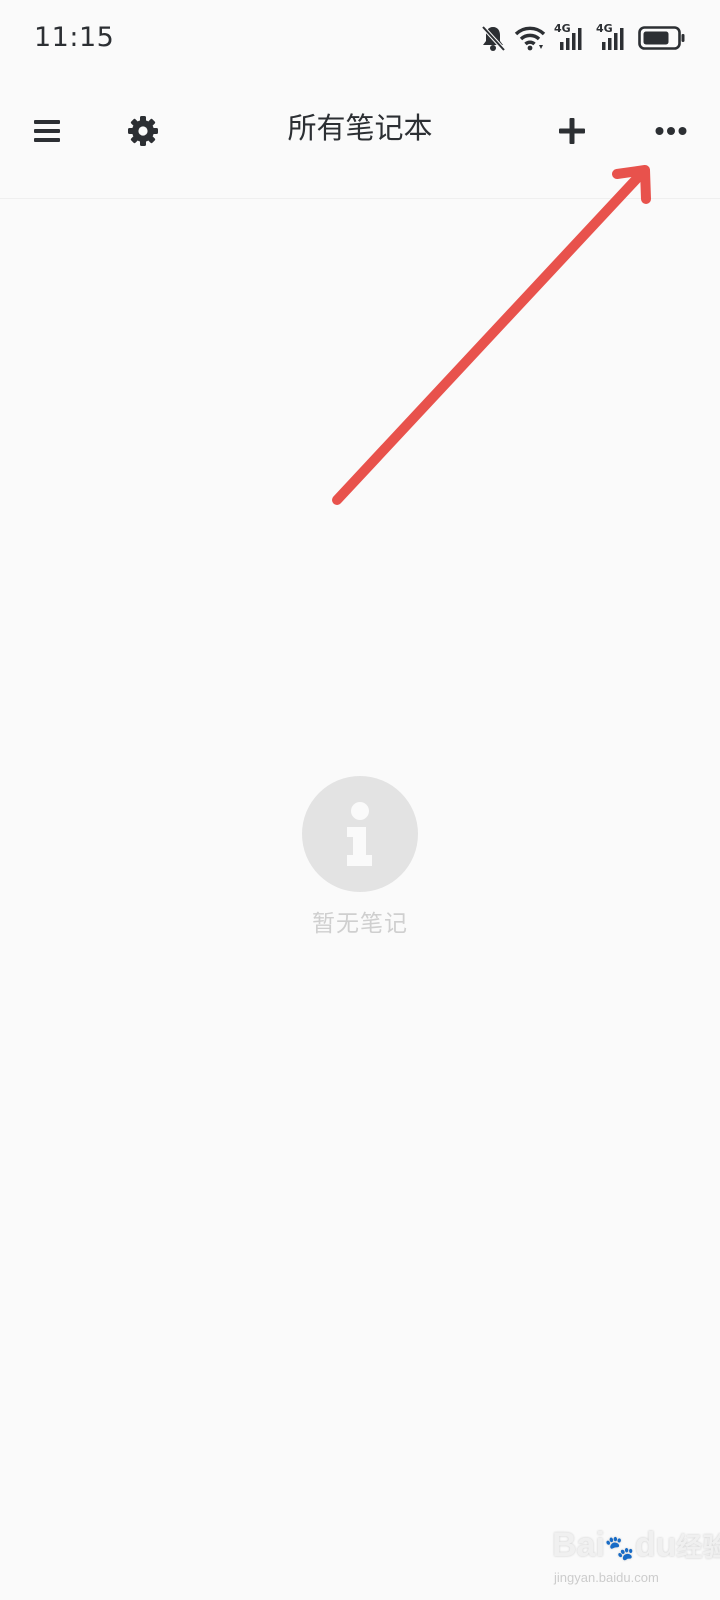 The width and height of the screenshot is (720, 1600). I want to click on more-button, so click(671, 131).